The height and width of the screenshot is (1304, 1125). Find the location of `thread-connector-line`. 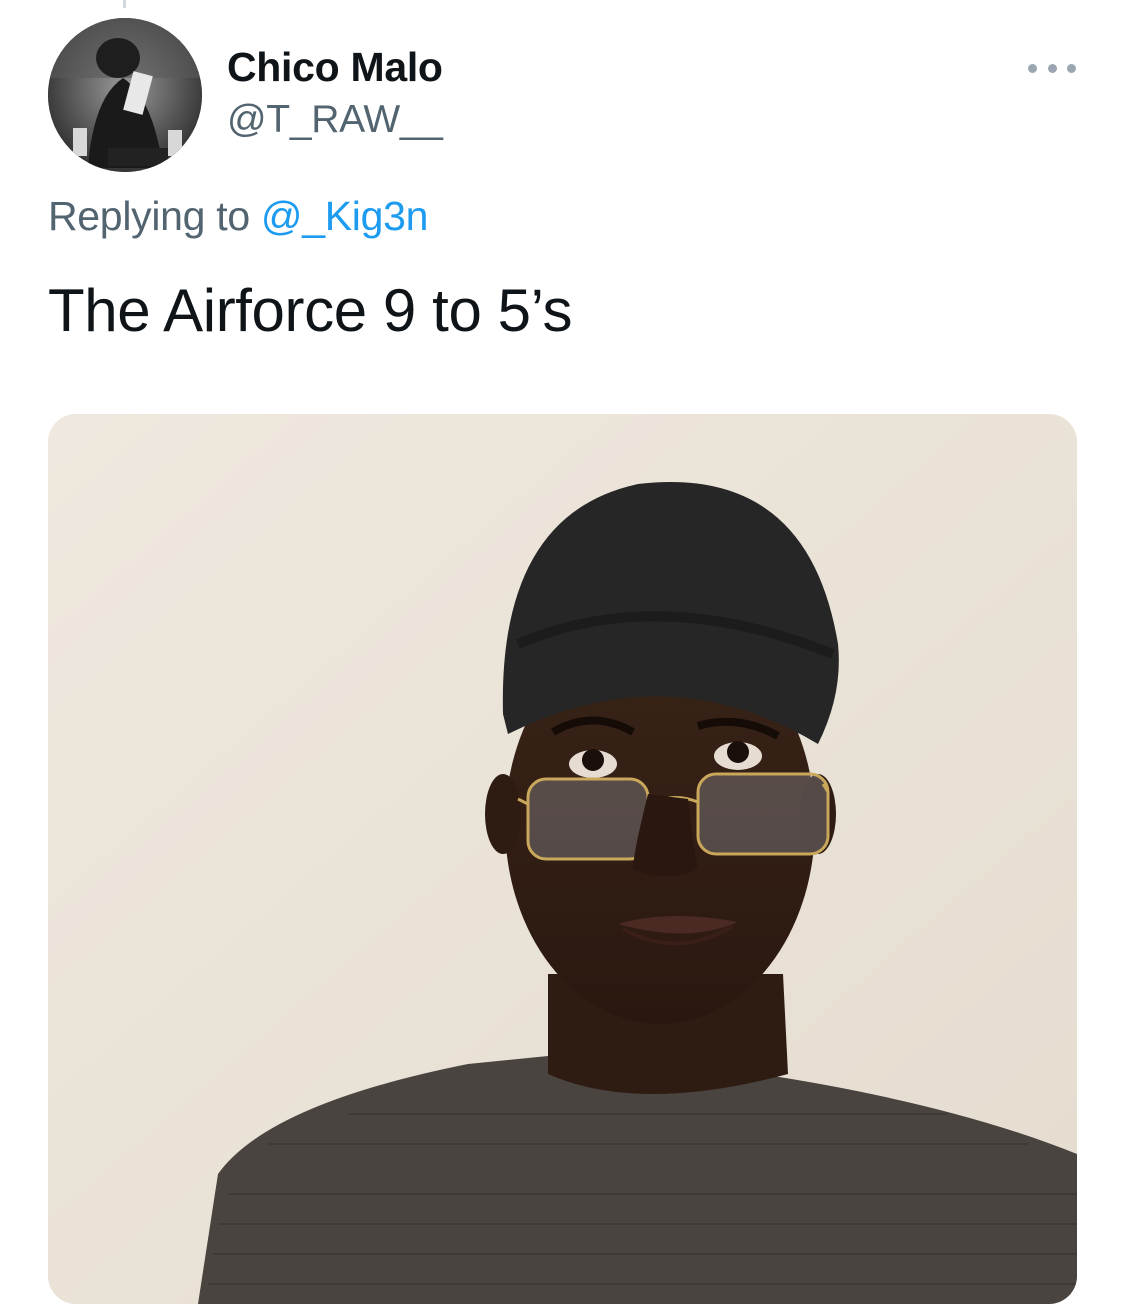

thread-connector-line is located at coordinates (124, 4).